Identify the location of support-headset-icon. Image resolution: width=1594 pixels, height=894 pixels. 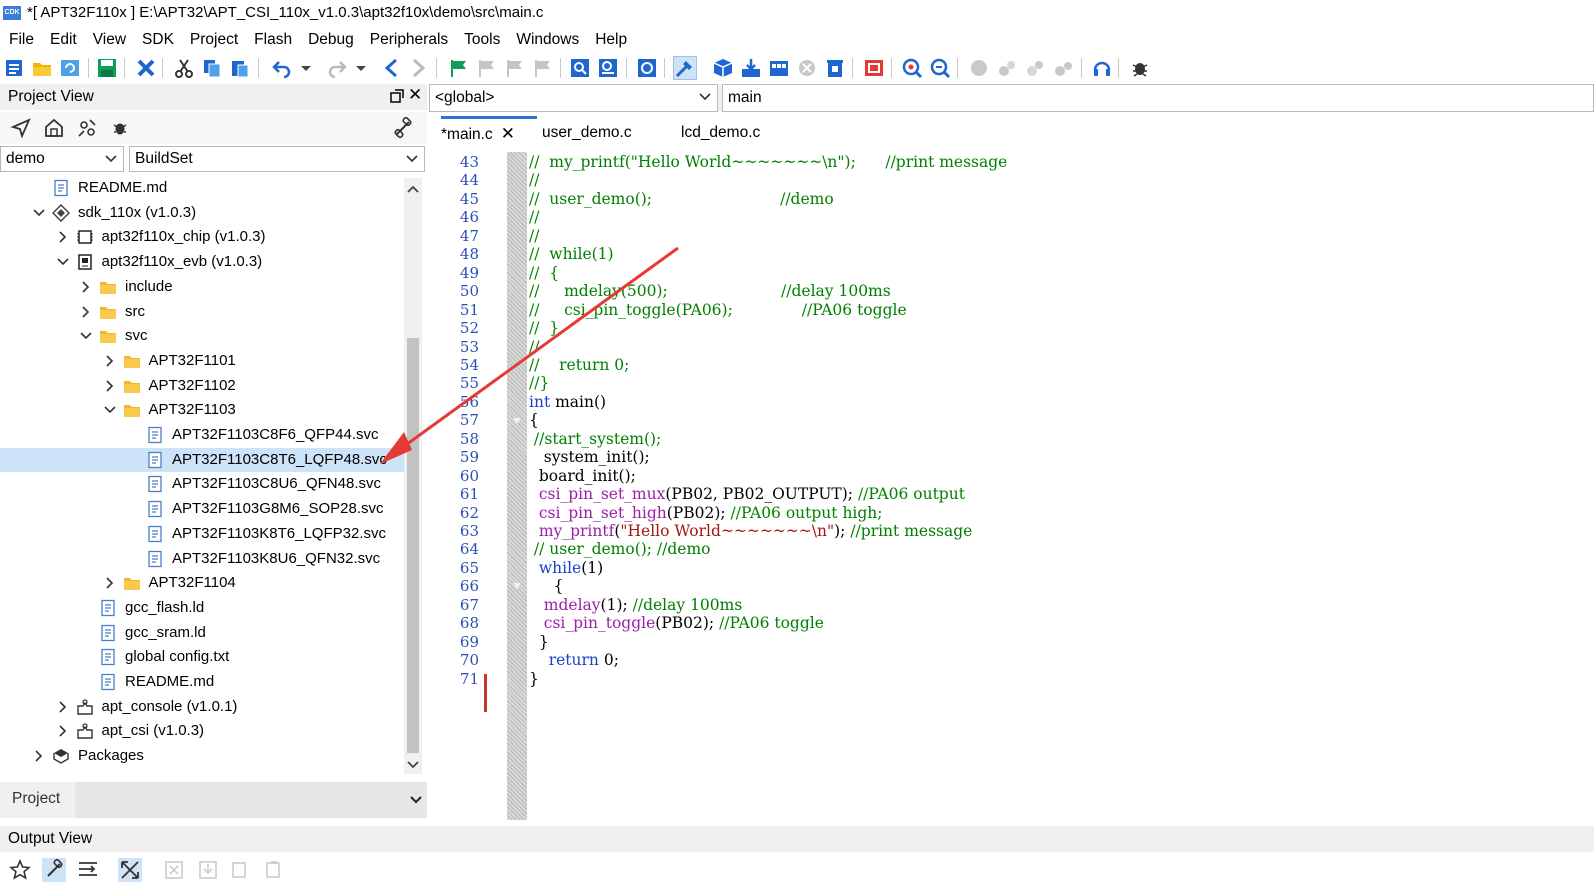
(1102, 68).